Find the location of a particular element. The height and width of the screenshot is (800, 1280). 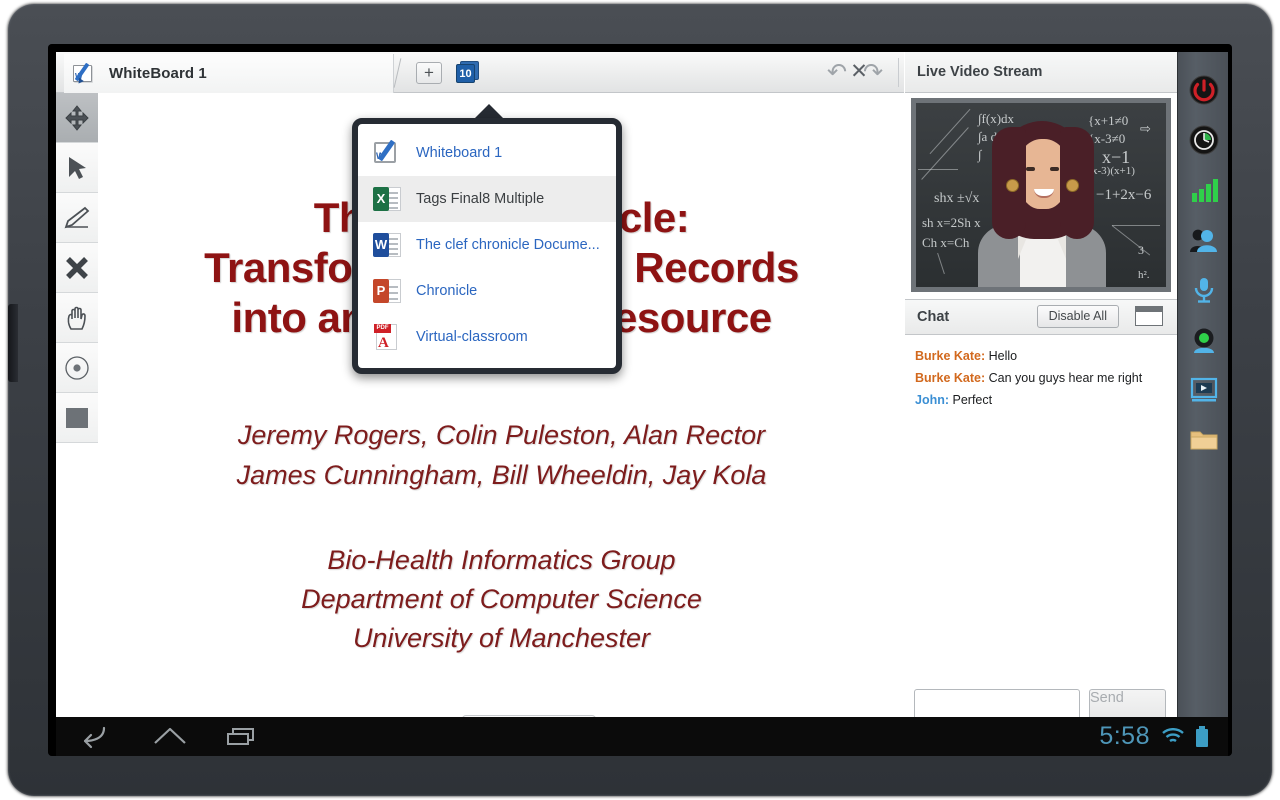

add-tab-button: + is located at coordinates (429, 73).